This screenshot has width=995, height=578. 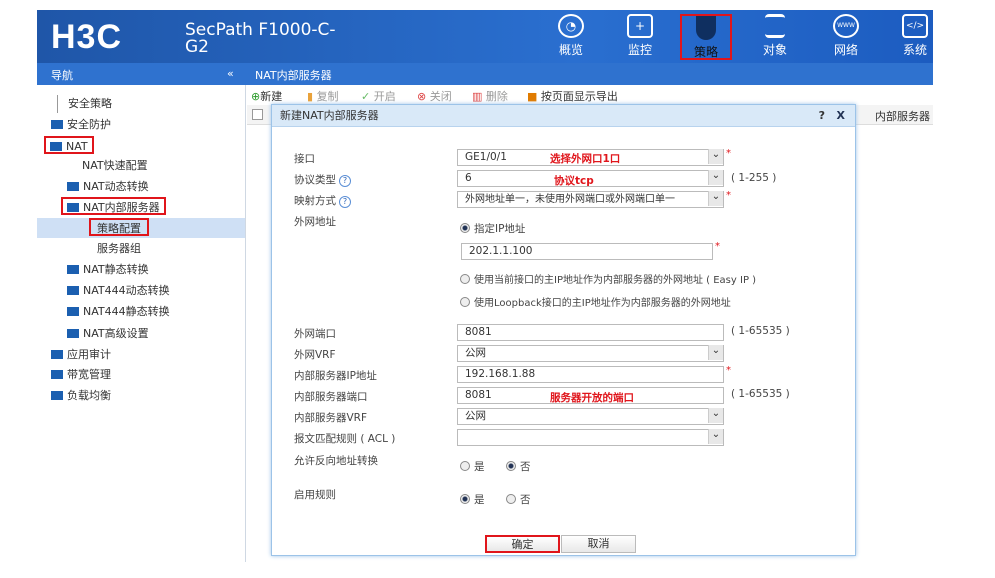 What do you see at coordinates (590, 437) in the screenshot?
I see `acl-select` at bounding box center [590, 437].